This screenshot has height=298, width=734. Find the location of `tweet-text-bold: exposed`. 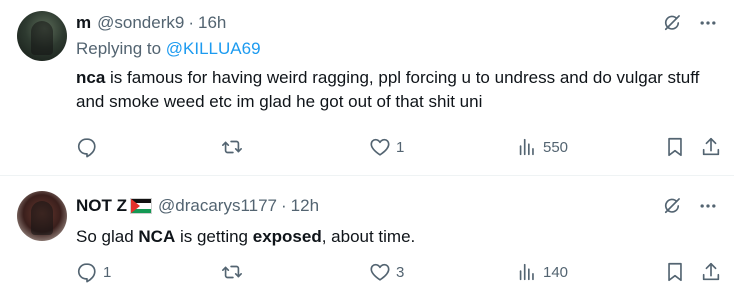

tweet-text-bold: exposed is located at coordinates (287, 236).